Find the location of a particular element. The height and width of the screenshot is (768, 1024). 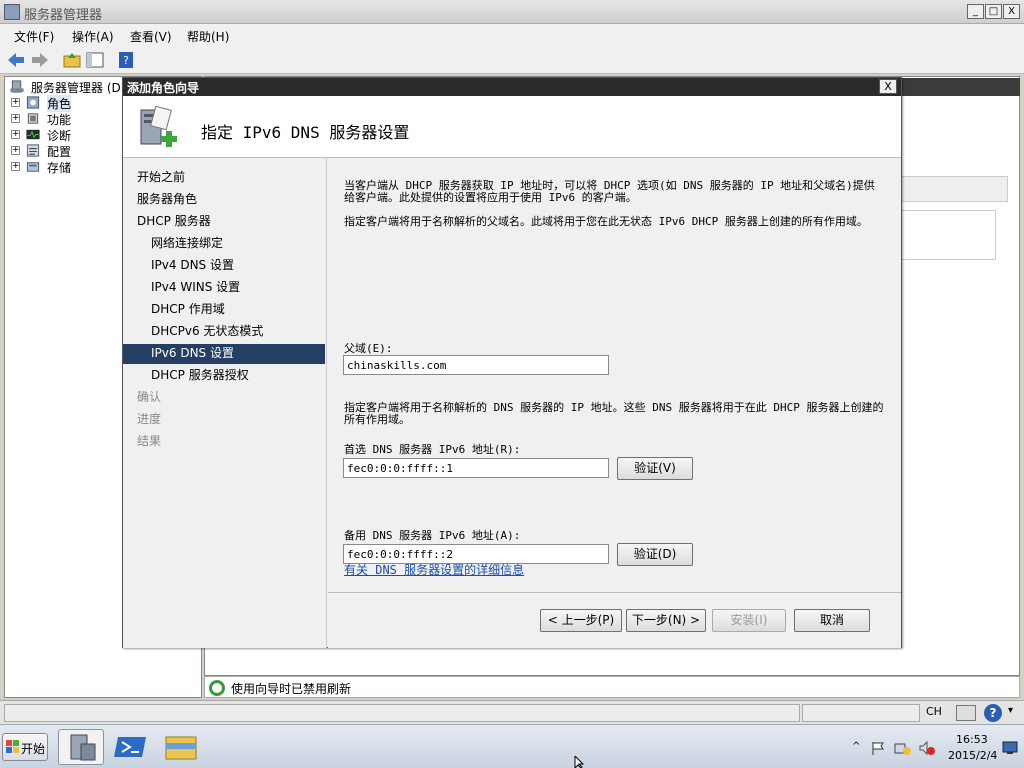

roles-icon is located at coordinates (33, 102).